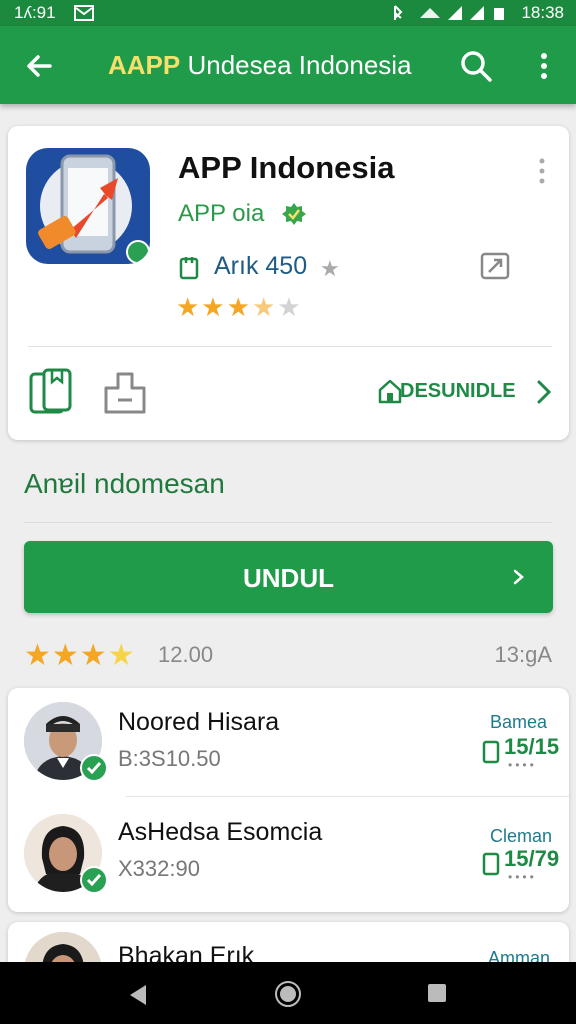 The height and width of the screenshot is (1024, 576). I want to click on reviewer-name: Noored Hisara, so click(199, 722).